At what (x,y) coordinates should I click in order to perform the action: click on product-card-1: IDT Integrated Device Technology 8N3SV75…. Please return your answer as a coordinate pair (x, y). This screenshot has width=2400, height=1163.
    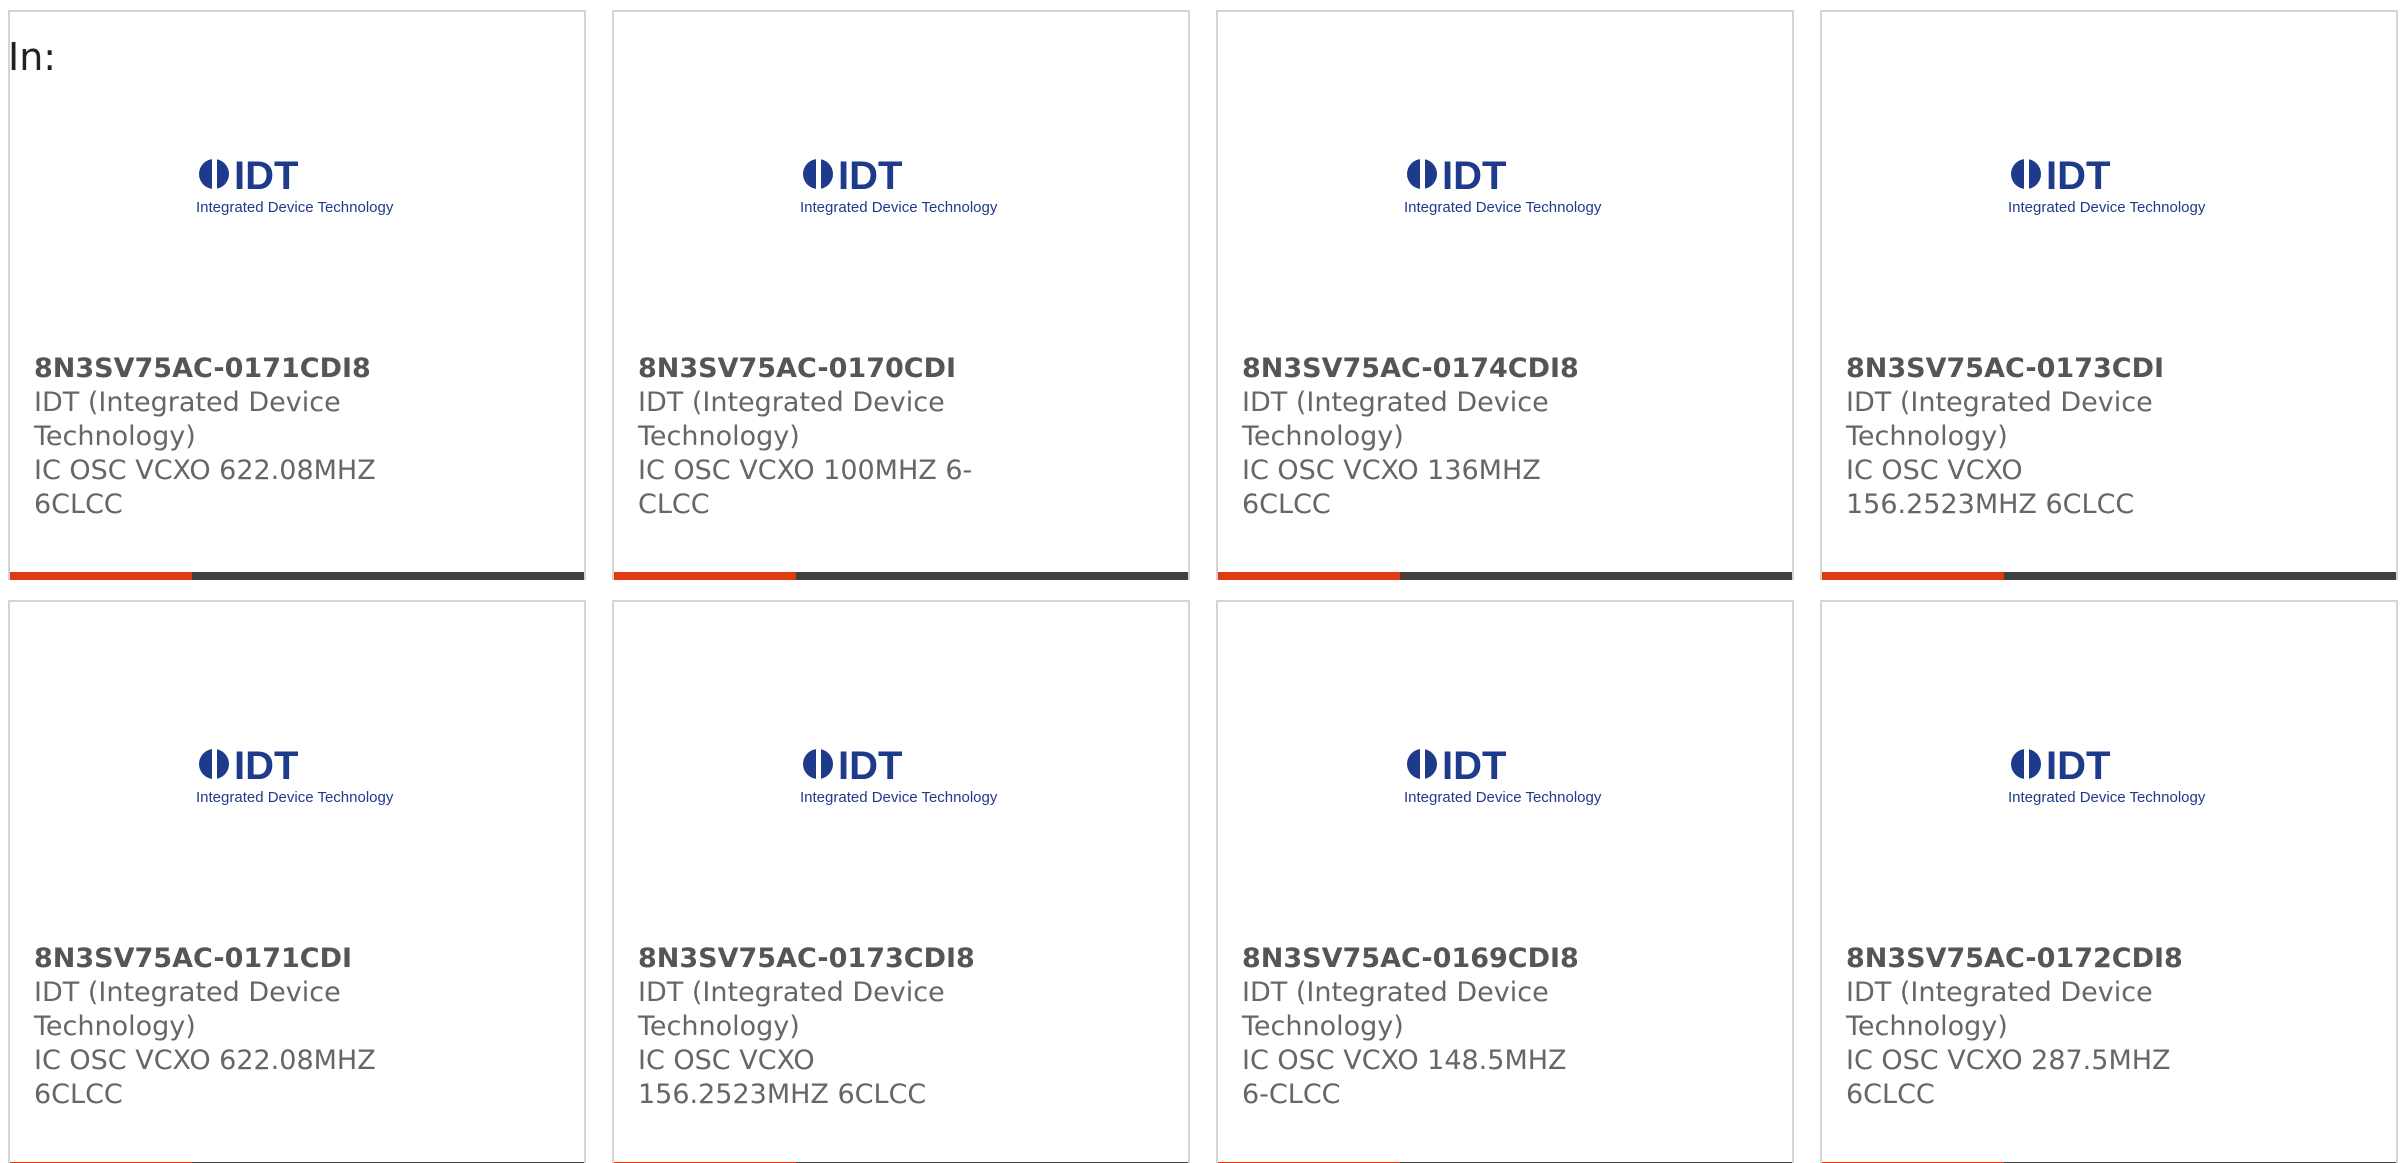
    Looking at the image, I should click on (297, 295).